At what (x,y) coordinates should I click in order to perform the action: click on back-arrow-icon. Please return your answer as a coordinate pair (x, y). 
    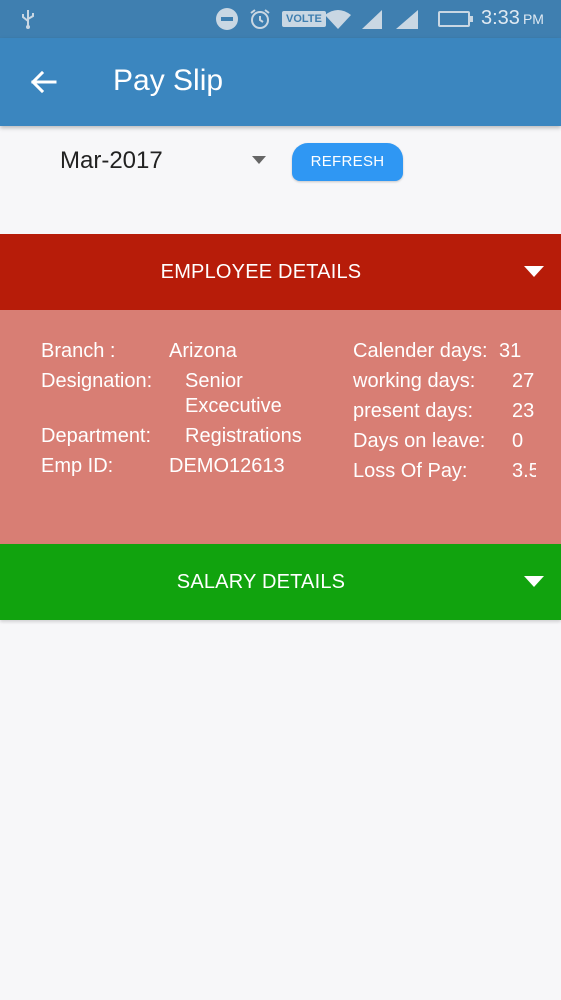
    Looking at the image, I should click on (43, 82).